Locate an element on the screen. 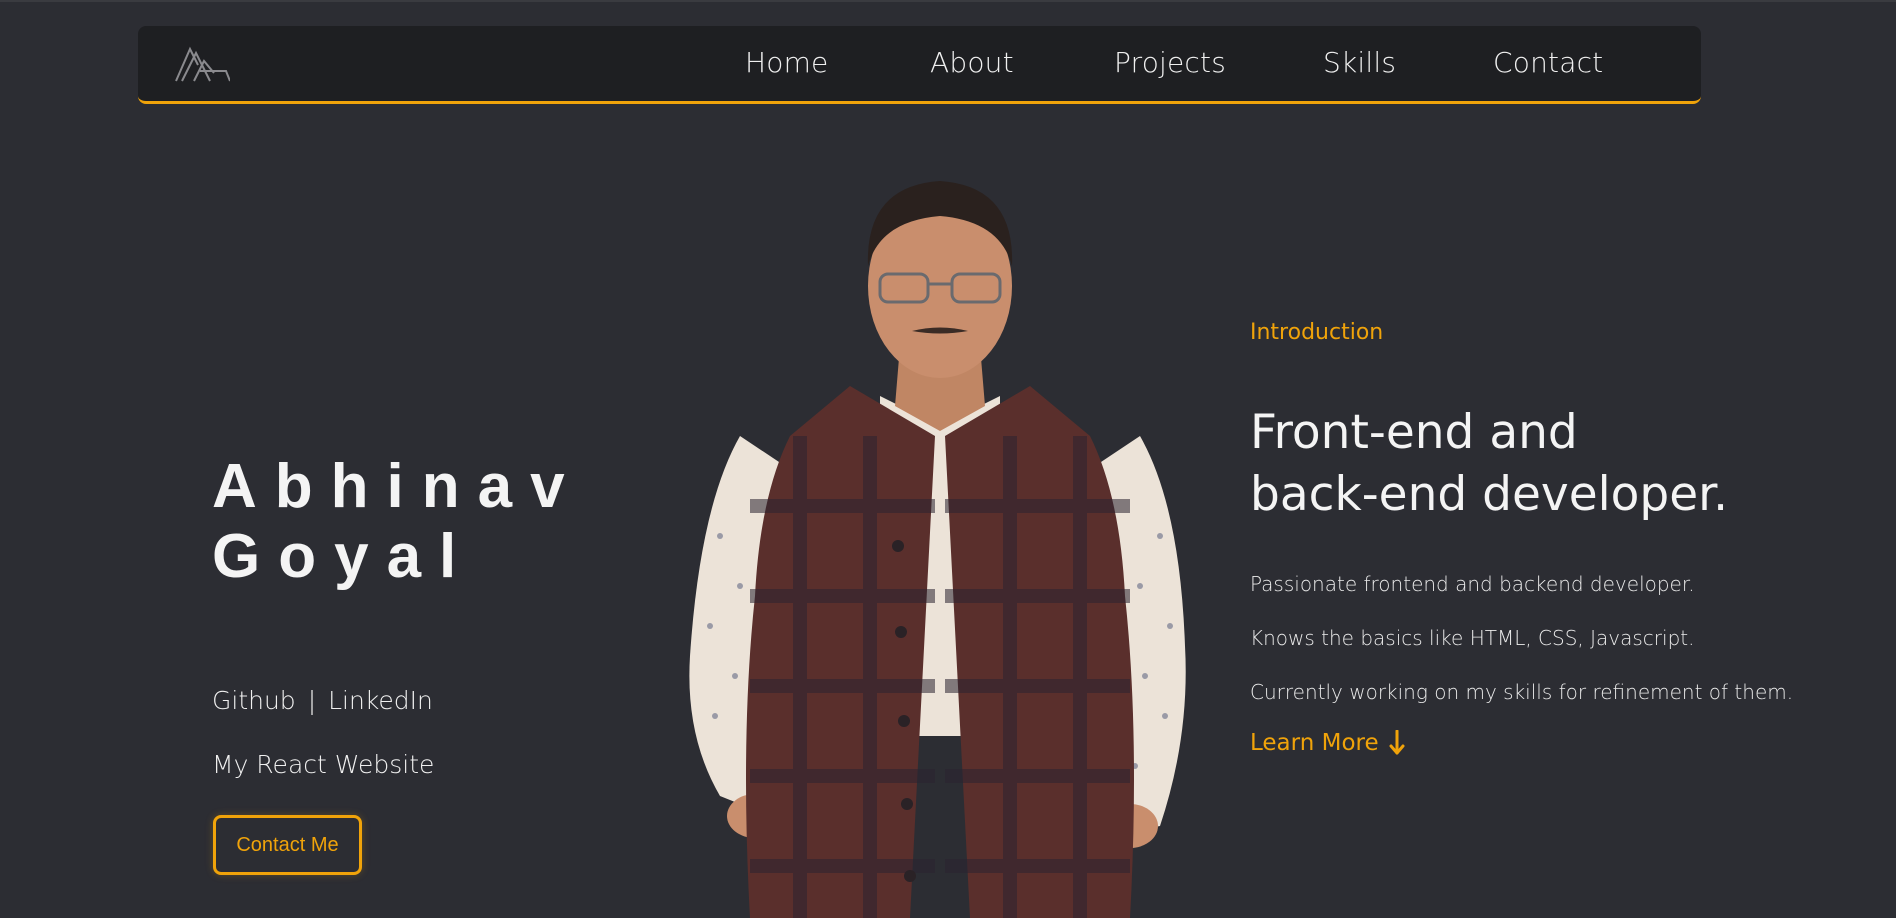 Image resolution: width=1896 pixels, height=918 pixels. navbar: Home About Projects Skills Contact is located at coordinates (919, 65).